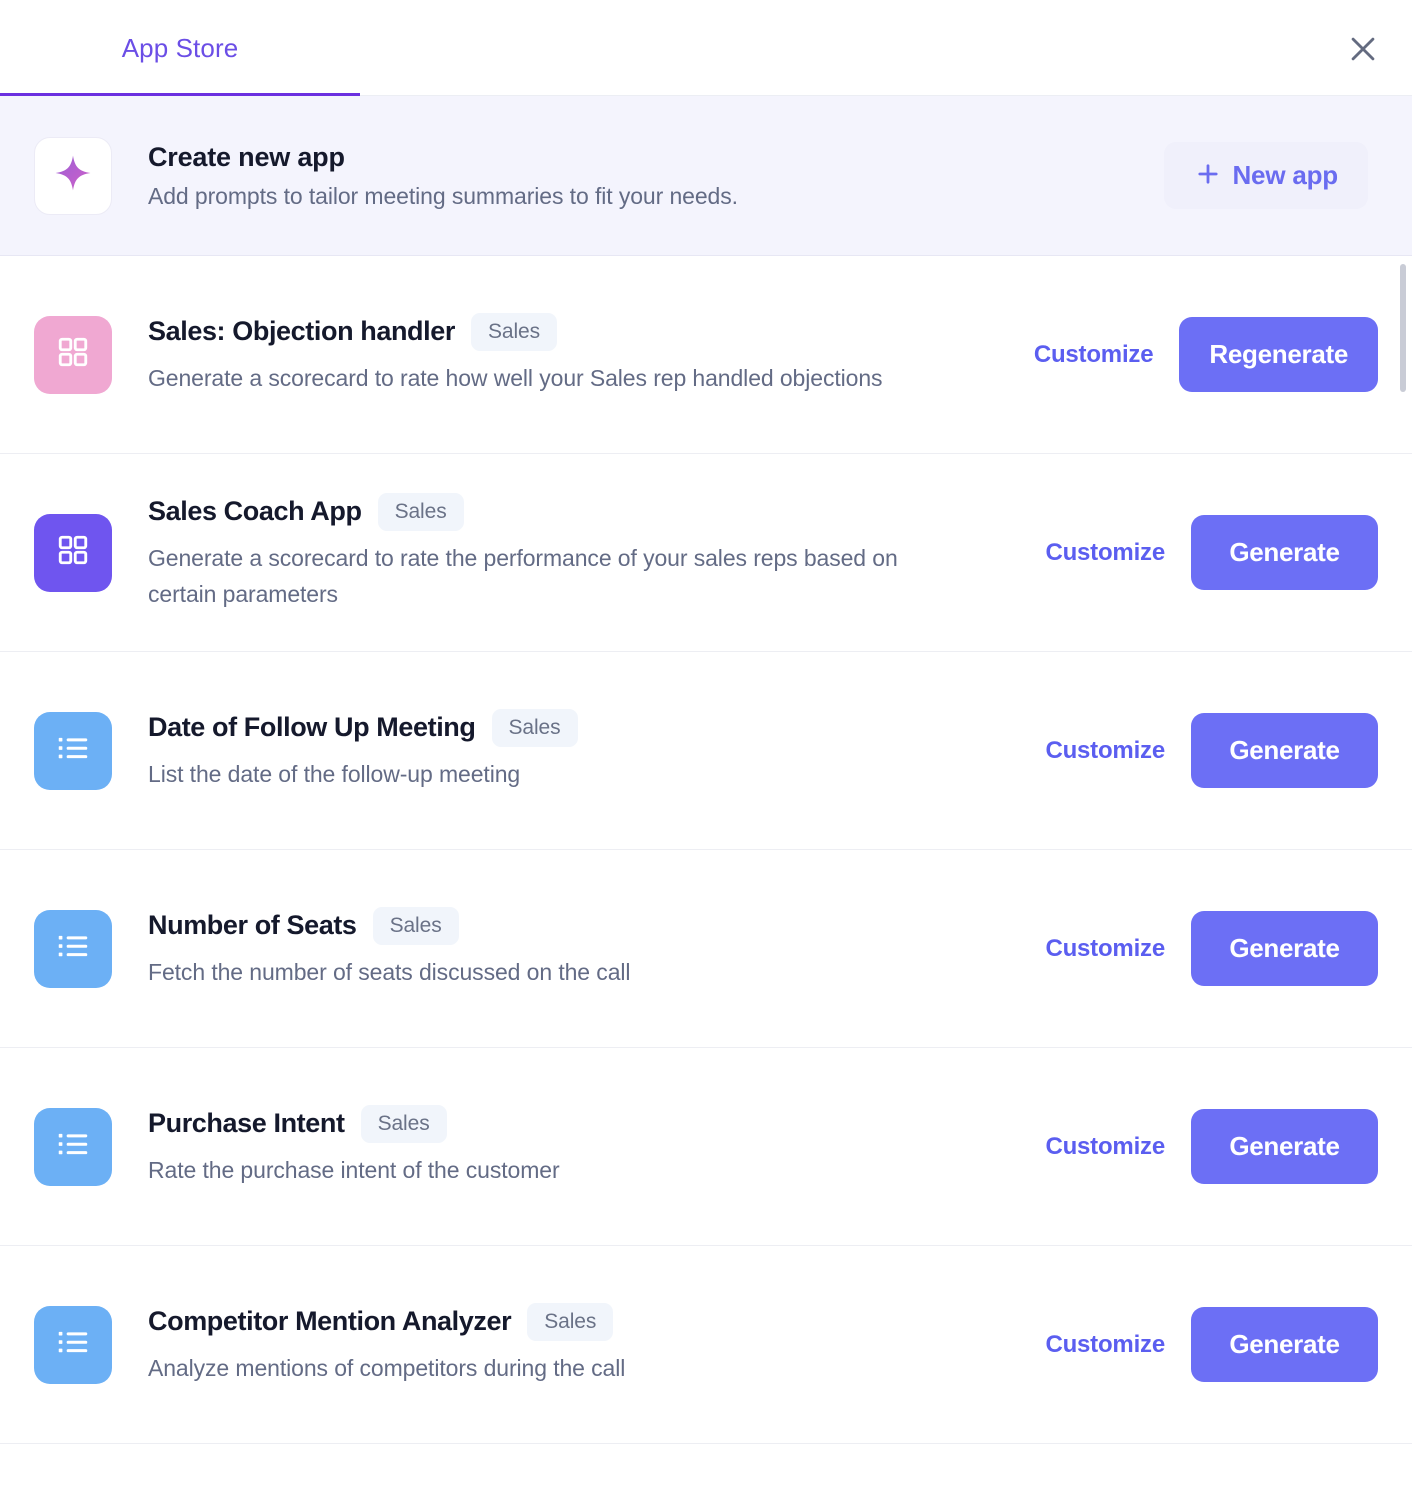 This screenshot has width=1412, height=1512. I want to click on sparkle-icon, so click(73, 175).